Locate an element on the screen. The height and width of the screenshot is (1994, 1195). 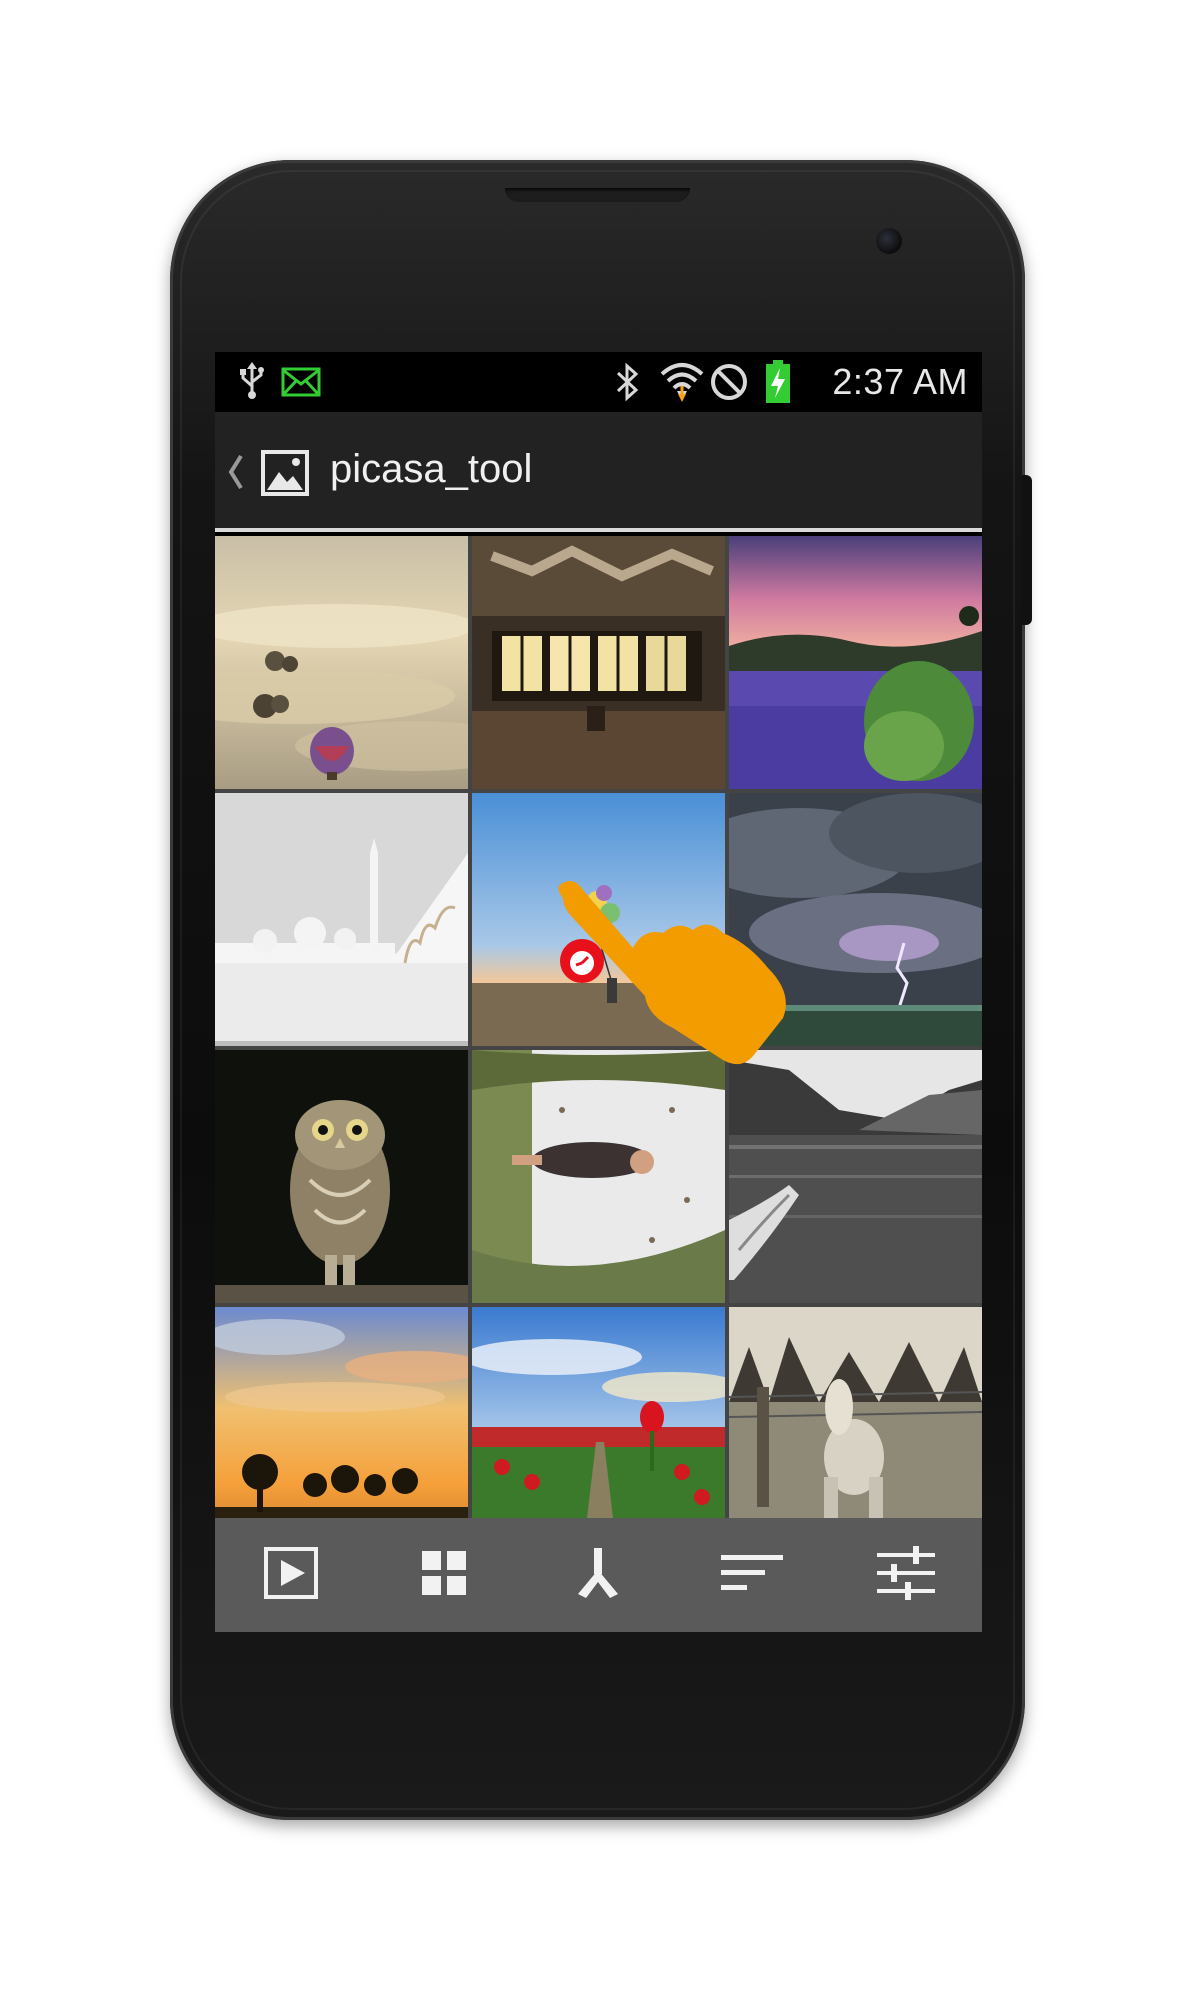
sunset-trees-photo is located at coordinates (341, 1421).